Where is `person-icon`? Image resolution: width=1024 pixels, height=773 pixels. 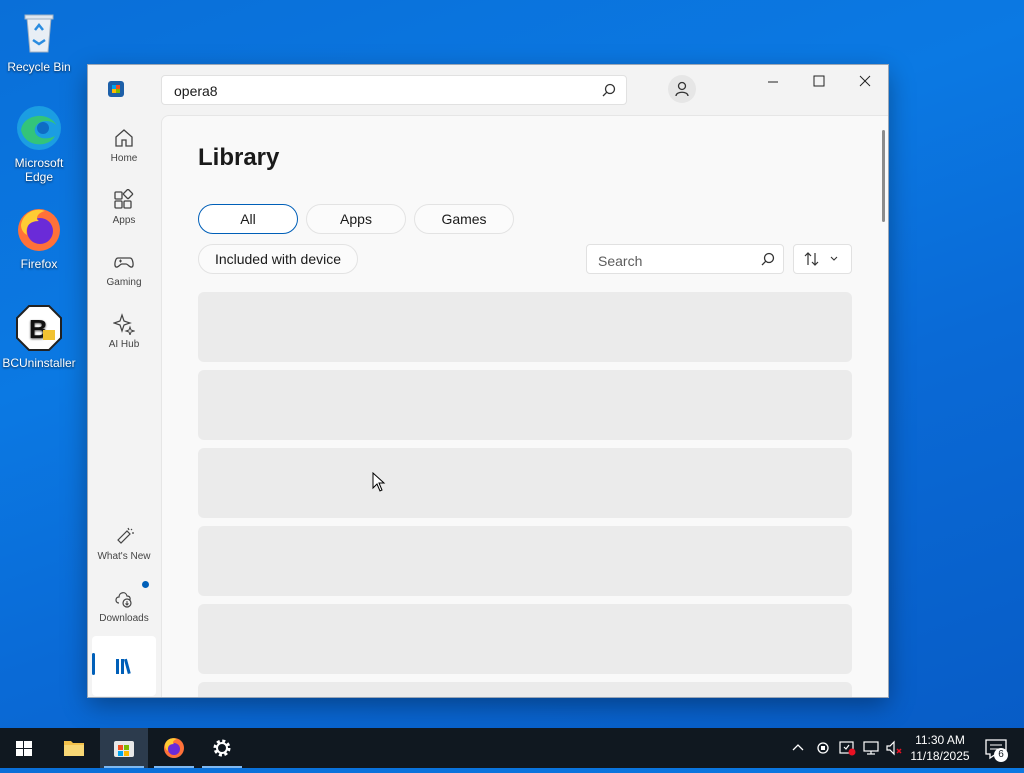 person-icon is located at coordinates (682, 89).